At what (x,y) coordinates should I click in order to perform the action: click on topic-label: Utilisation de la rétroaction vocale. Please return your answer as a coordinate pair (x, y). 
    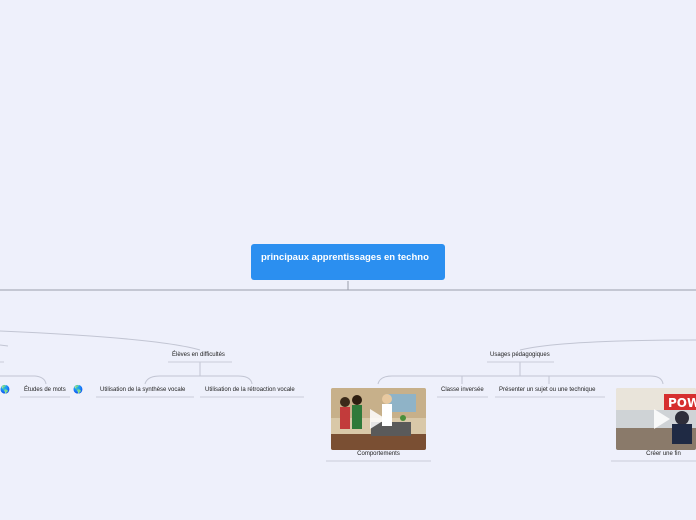
    Looking at the image, I should click on (250, 390).